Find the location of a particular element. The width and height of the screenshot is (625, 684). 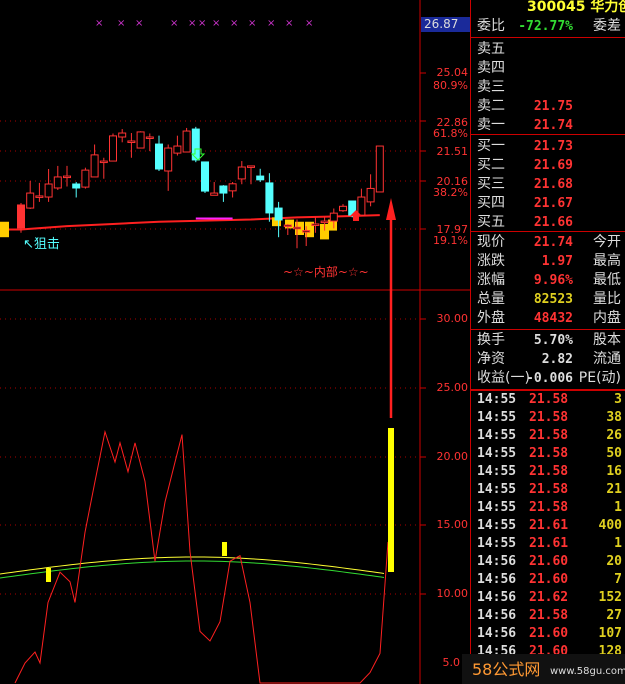

ask-price: 21.75 is located at coordinates (553, 106).